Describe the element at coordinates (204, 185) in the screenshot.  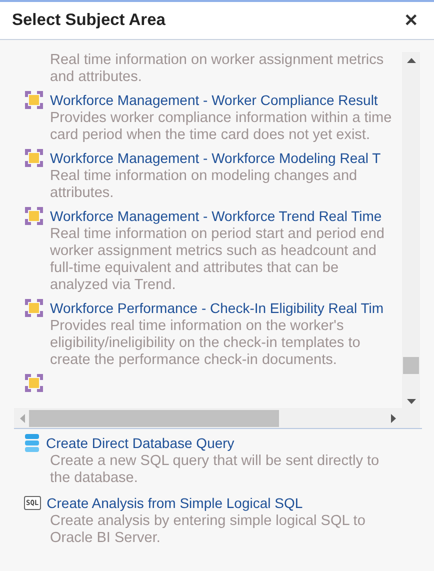
I see `subject-area-description: Real time information on modeling changes and attributes.` at that location.